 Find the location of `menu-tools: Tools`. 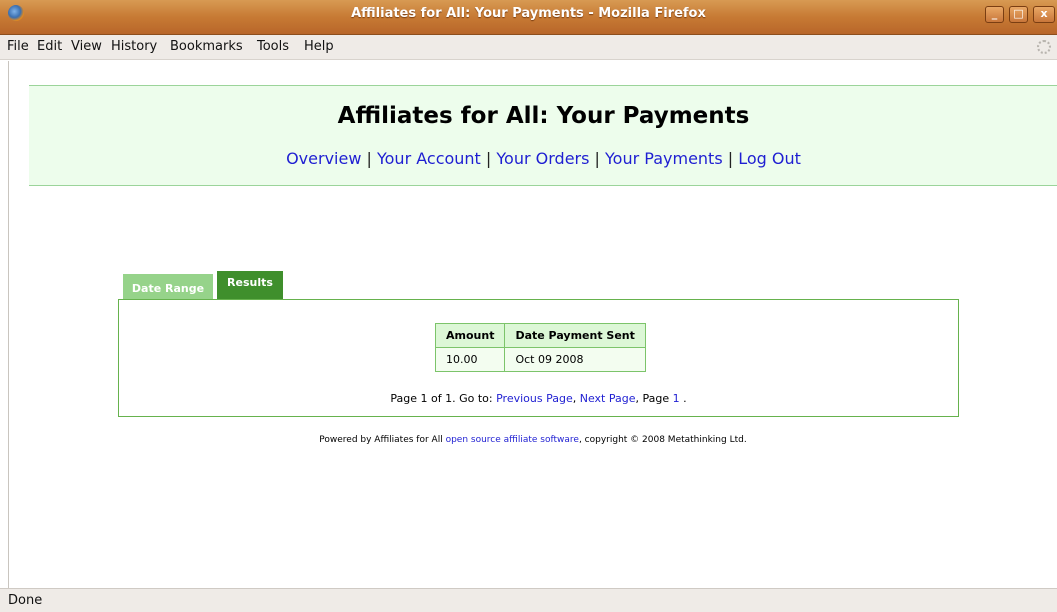

menu-tools: Tools is located at coordinates (273, 46).